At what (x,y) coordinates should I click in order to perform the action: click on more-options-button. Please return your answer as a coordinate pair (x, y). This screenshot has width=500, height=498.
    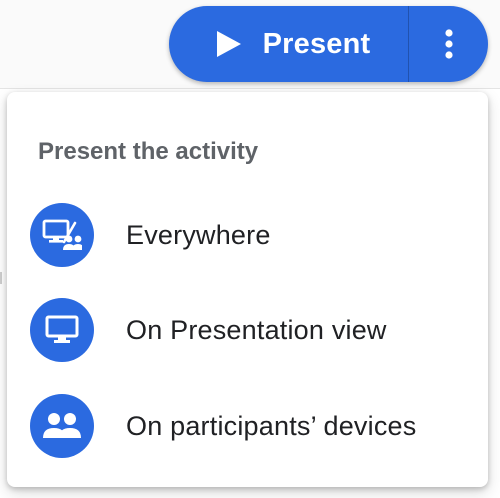
    Looking at the image, I should click on (448, 44).